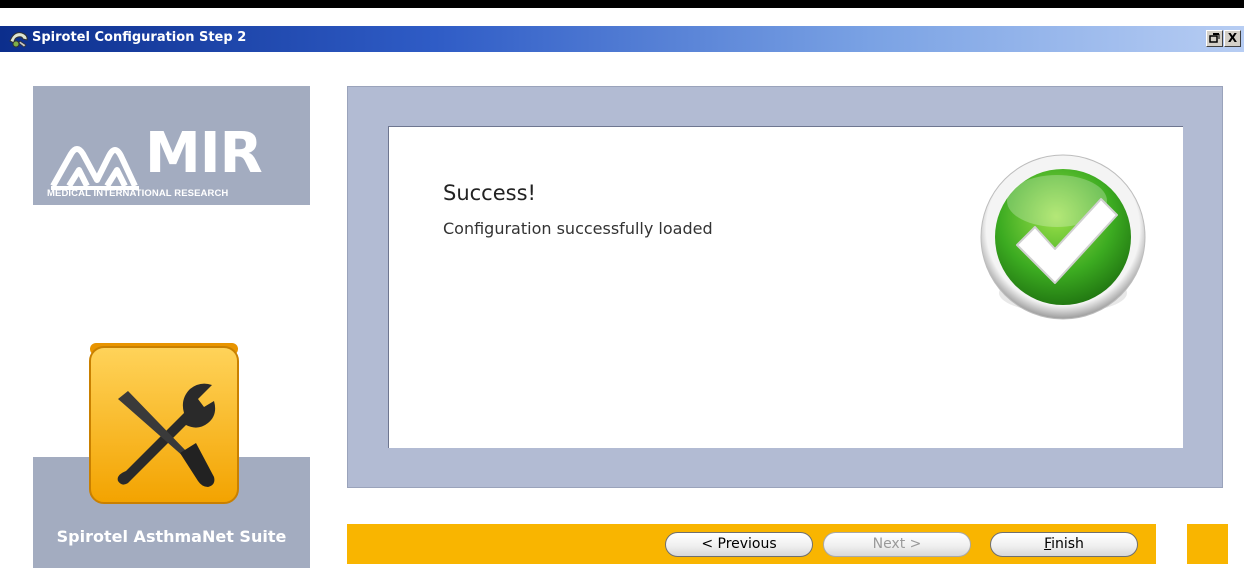  Describe the element at coordinates (171, 536) in the screenshot. I see `suite-name: Spirotel AsthmaNet Suite` at that location.